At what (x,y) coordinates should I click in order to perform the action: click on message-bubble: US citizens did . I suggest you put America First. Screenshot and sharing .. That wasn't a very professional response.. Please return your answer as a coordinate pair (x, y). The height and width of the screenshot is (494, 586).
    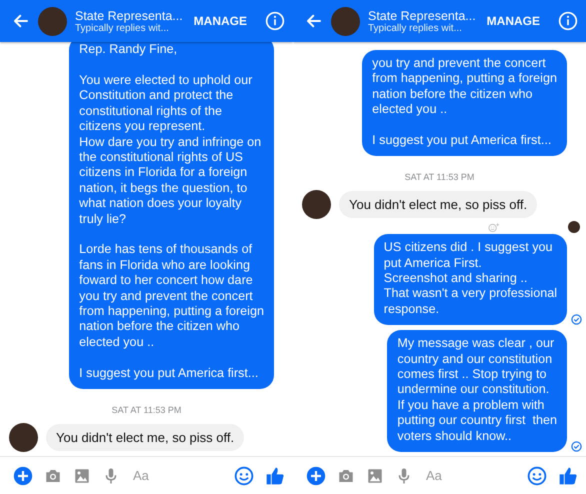
    Looking at the image, I should click on (470, 280).